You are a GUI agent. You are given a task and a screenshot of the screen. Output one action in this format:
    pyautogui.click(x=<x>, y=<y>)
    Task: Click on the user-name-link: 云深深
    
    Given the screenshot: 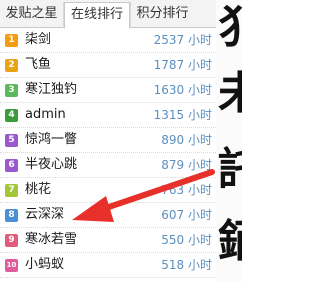 What is the action you would take?
    pyautogui.click(x=44, y=215)
    